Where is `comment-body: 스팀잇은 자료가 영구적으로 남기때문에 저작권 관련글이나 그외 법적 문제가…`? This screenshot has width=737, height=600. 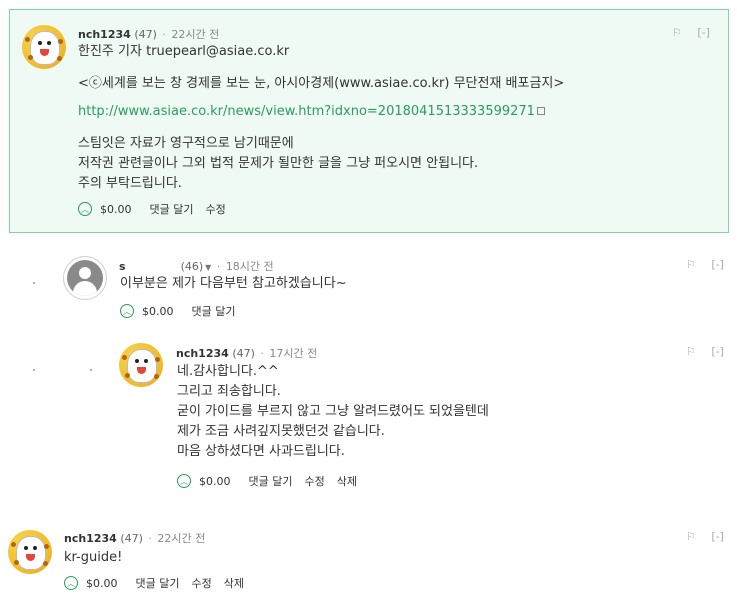
comment-body: 스팀잇은 자료가 영구적으로 남기때문에 저작권 관련글이나 그외 법적 문제가… is located at coordinates (278, 164).